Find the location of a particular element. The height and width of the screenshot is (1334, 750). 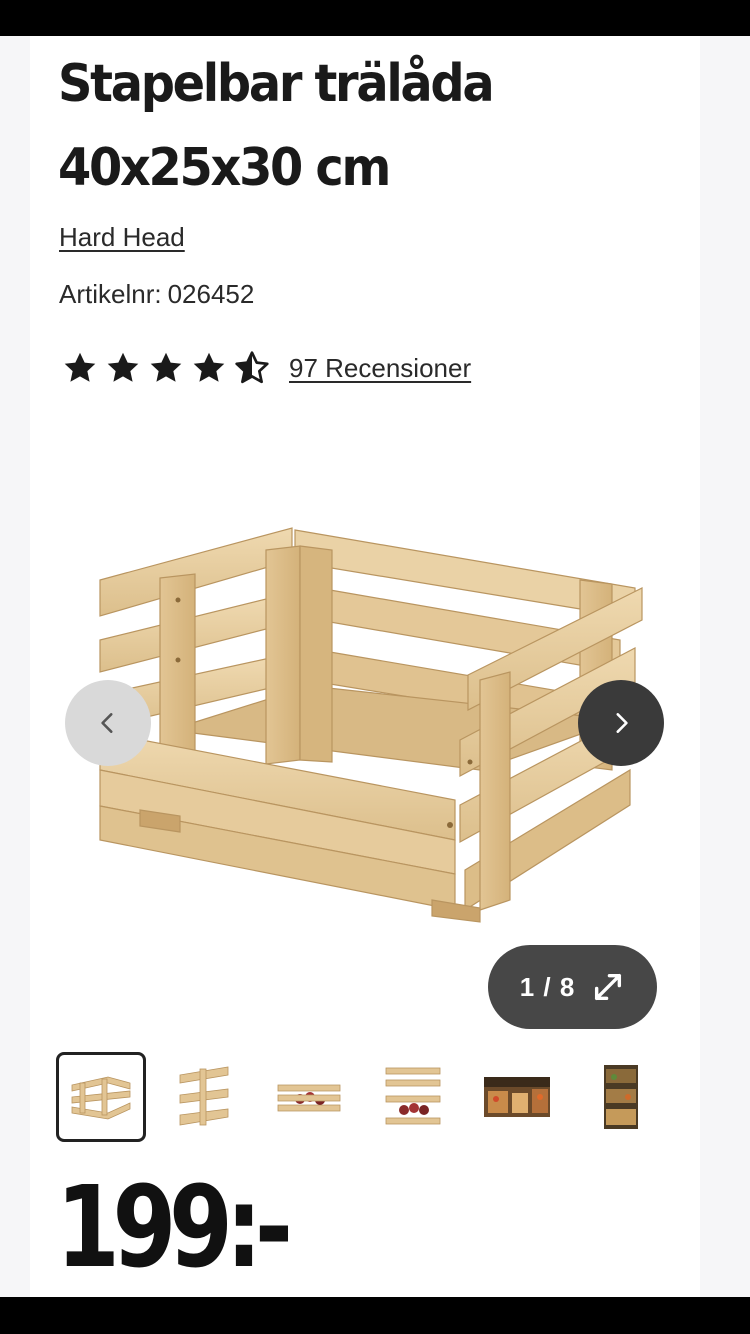

gallery-fullscreen-button: 1 / 8 is located at coordinates (572, 987).